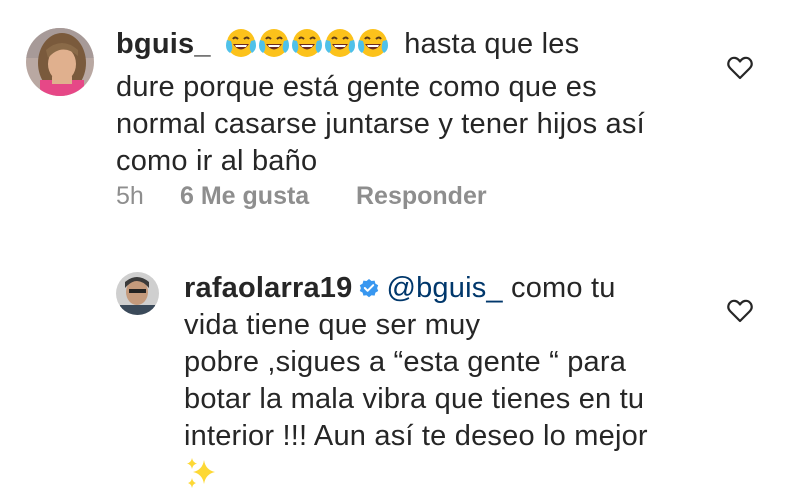 The height and width of the screenshot is (492, 800). I want to click on likes-count: 6 Me gusta, so click(244, 196).